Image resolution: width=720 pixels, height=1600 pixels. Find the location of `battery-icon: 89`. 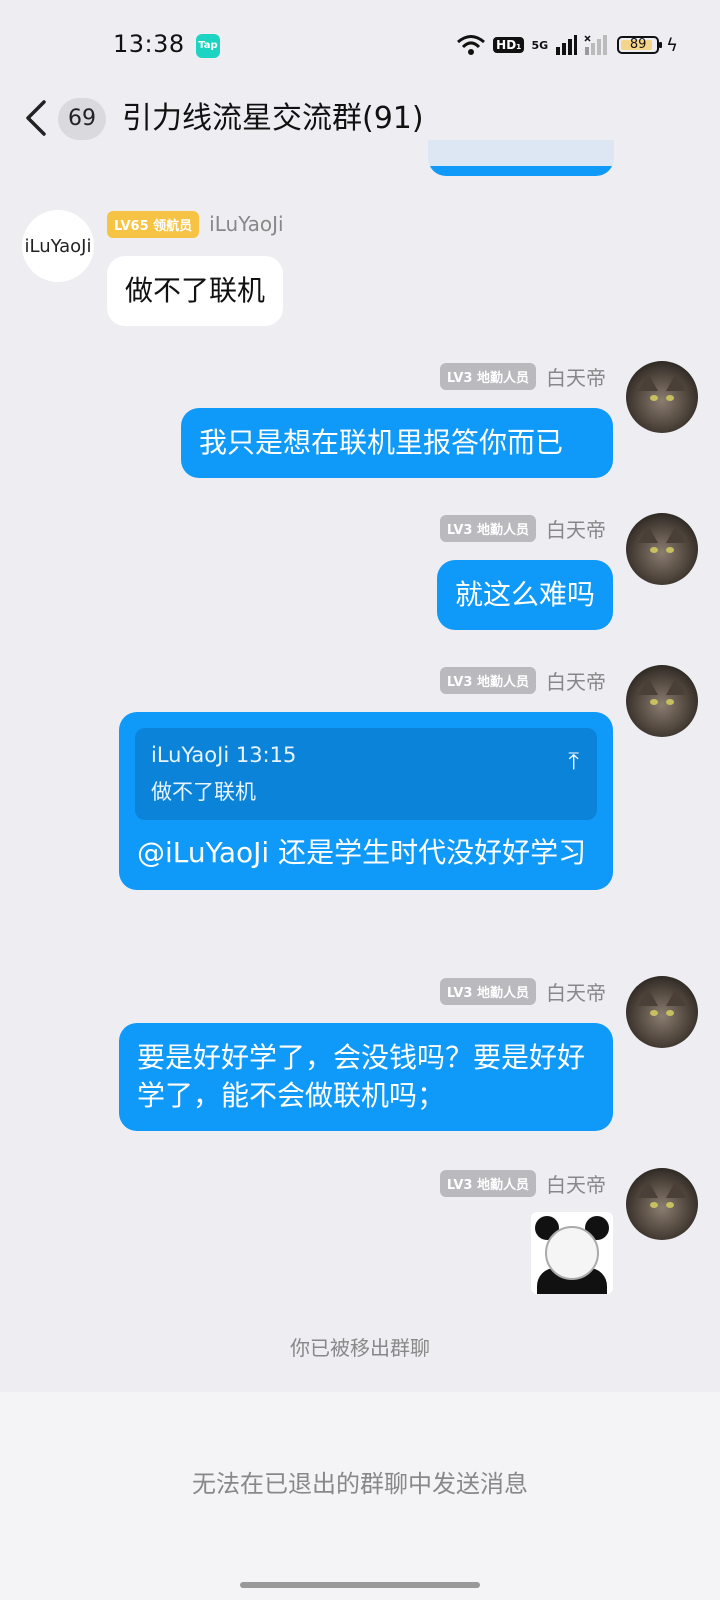

battery-icon: 89 is located at coordinates (640, 45).